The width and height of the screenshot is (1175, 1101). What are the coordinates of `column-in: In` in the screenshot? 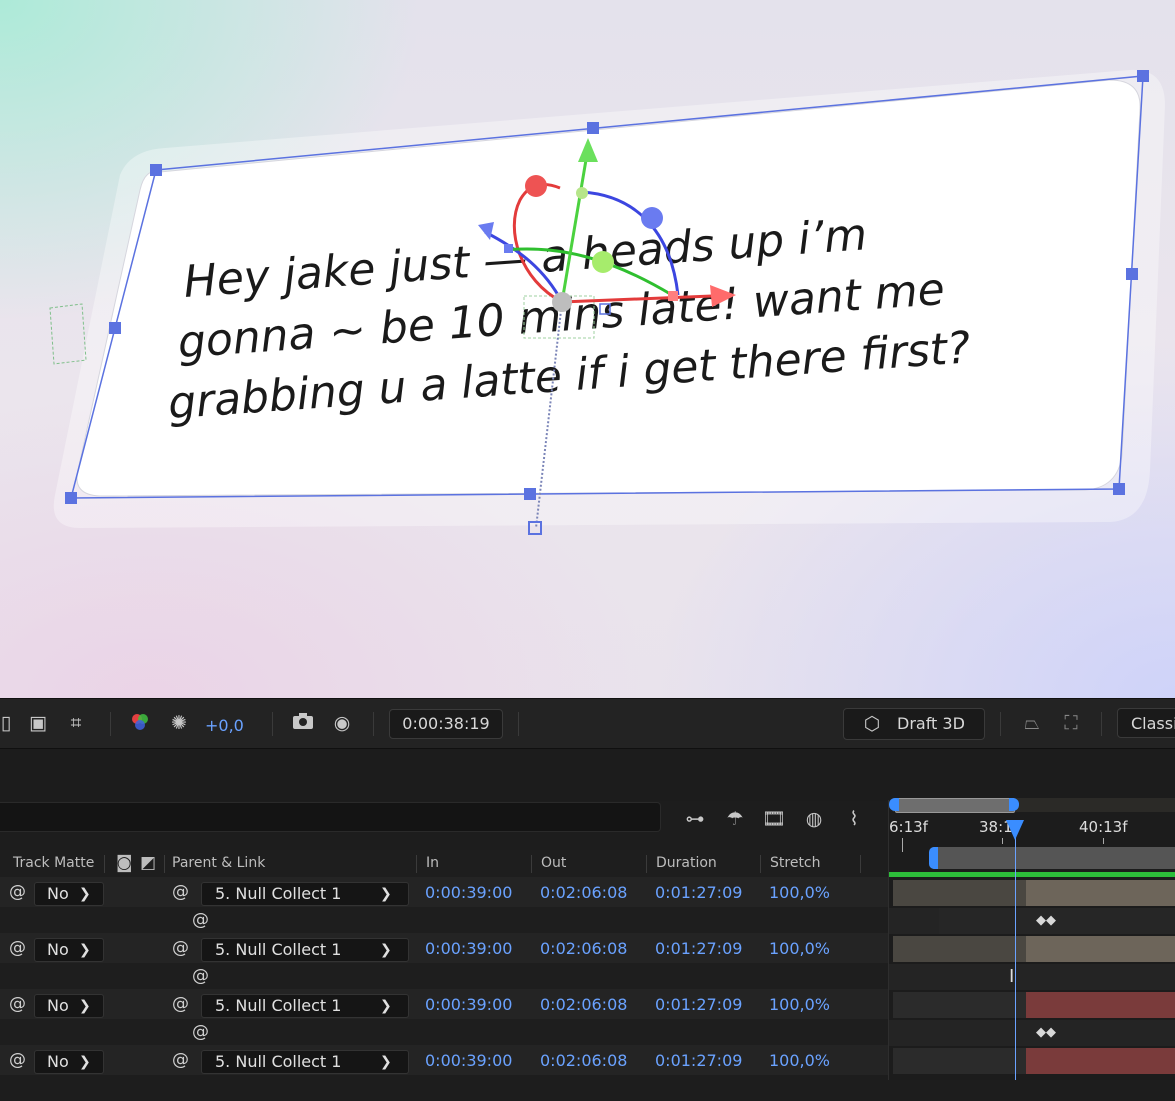 It's located at (432, 863).